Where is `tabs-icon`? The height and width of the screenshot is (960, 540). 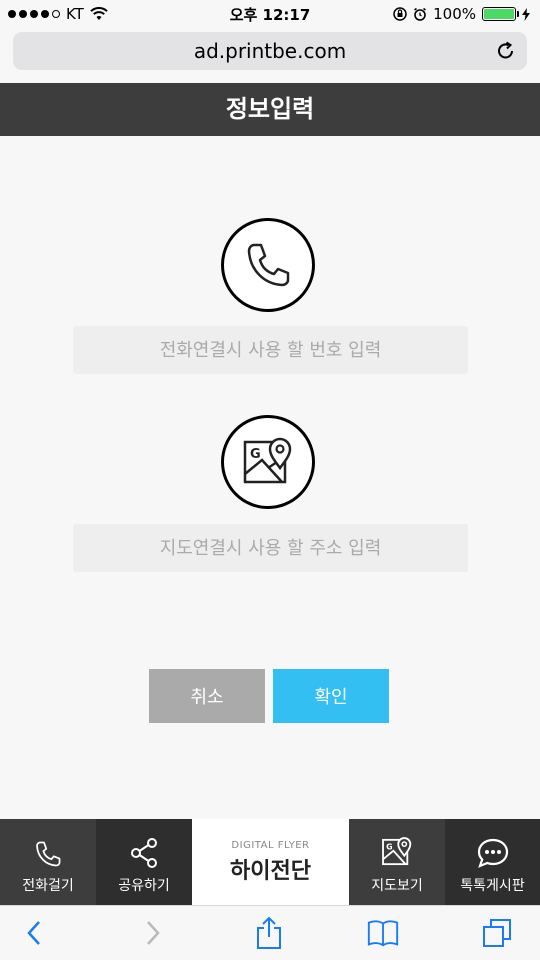
tabs-icon is located at coordinates (497, 933).